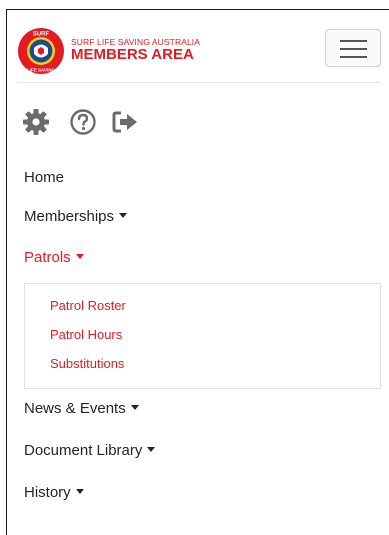 The width and height of the screenshot is (389, 535). Describe the element at coordinates (69, 216) in the screenshot. I see `nav-item-label: Memberships` at that location.